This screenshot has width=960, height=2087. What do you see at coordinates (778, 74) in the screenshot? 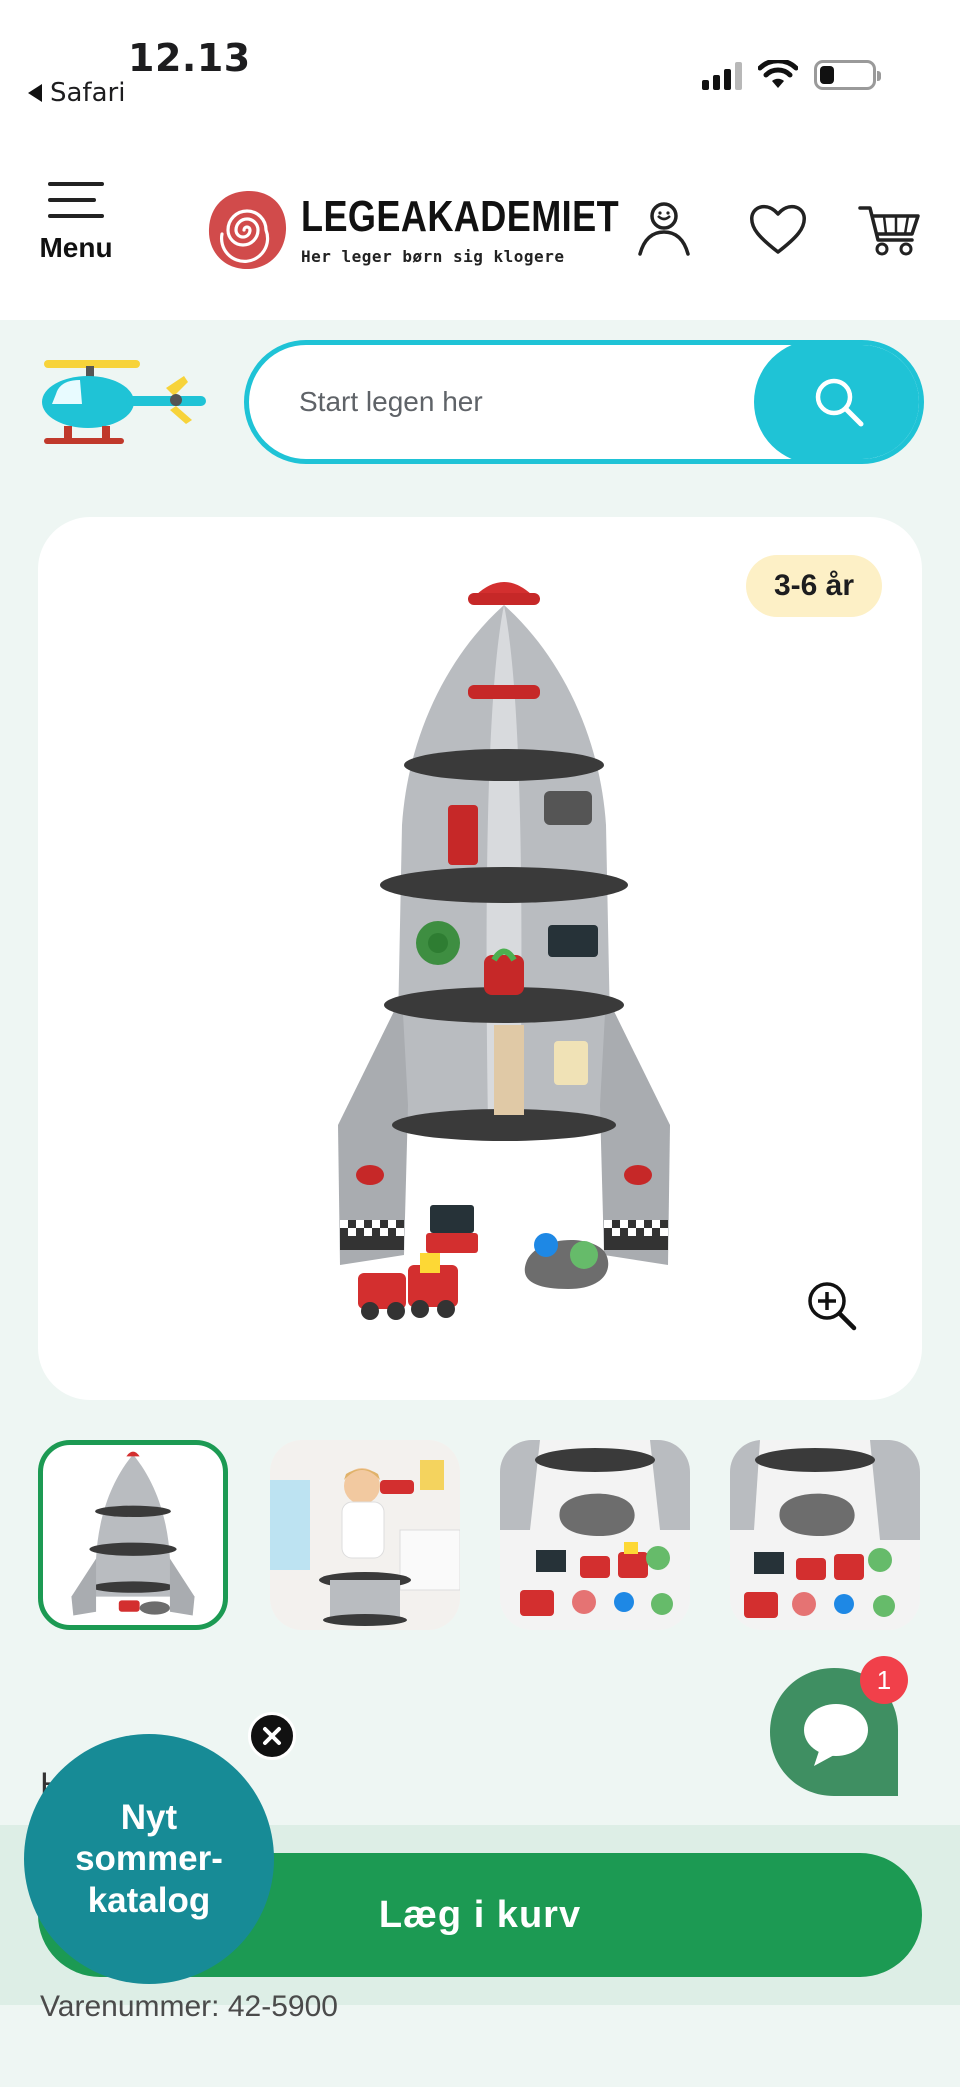
I see `wifi-icon` at bounding box center [778, 74].